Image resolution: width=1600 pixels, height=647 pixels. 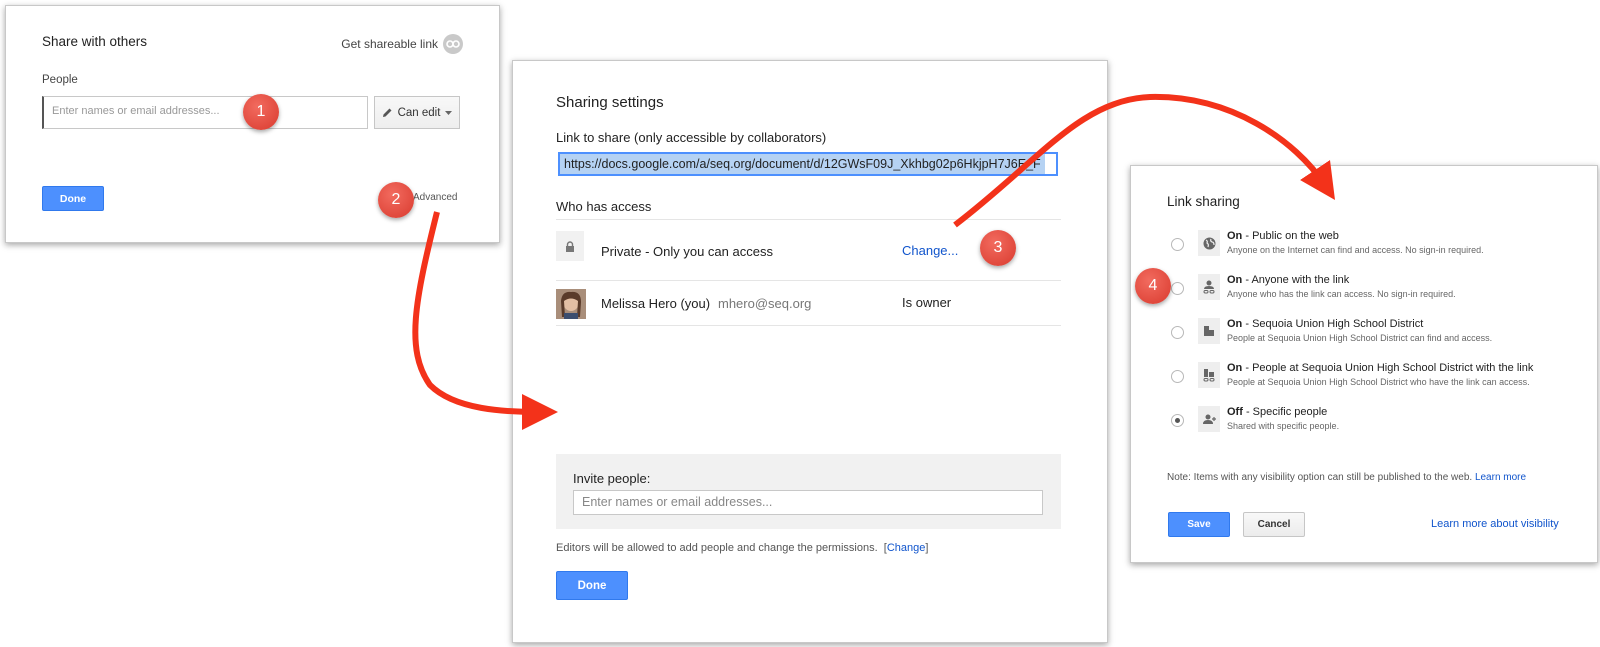 What do you see at coordinates (1300, 280) in the screenshot?
I see `option-label: Anyone with the link` at bounding box center [1300, 280].